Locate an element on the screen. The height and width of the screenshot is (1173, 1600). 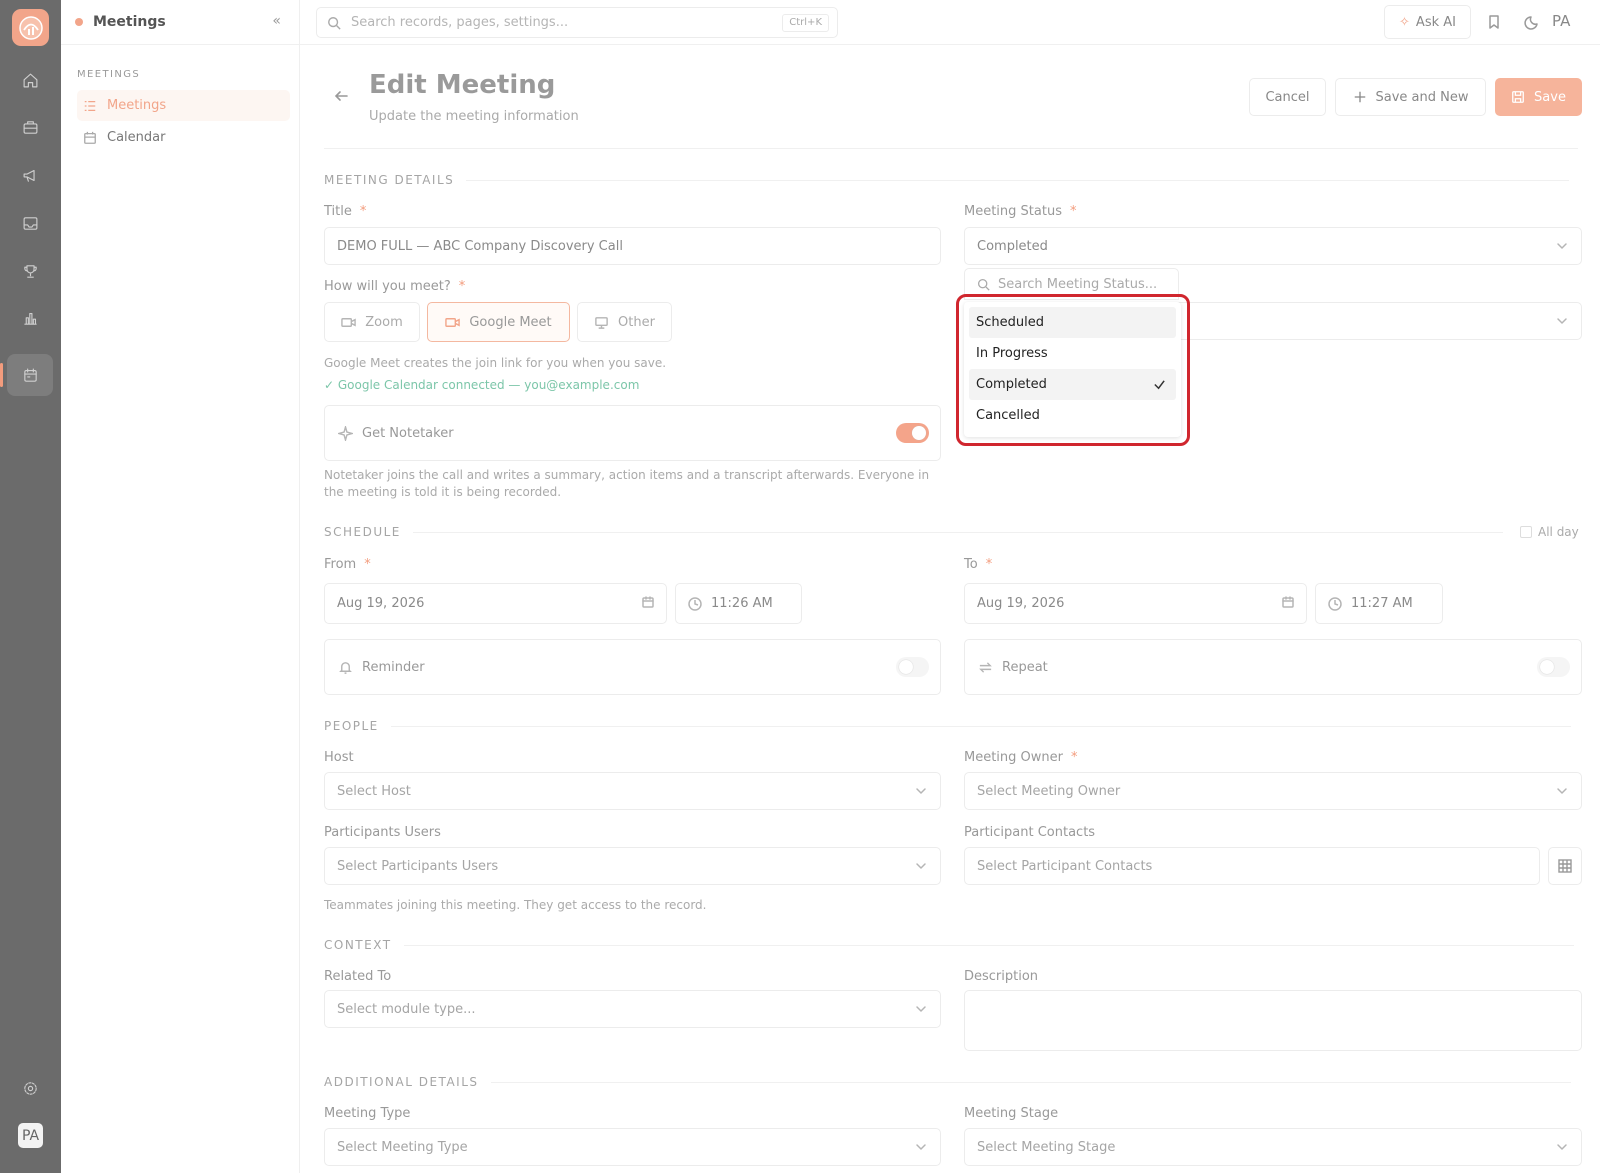
participant-contacts-select: Select Participant Contacts is located at coordinates (1252, 866).